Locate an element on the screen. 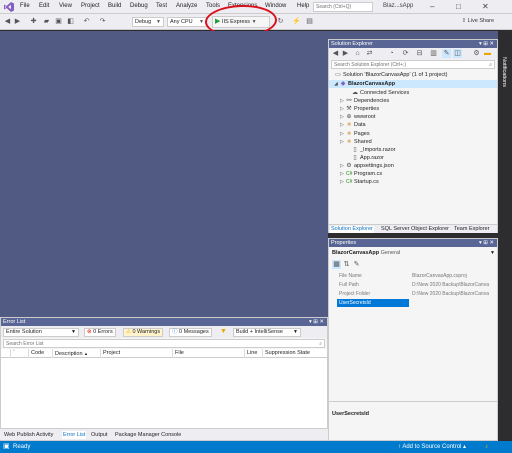 The image size is (512, 453). properties-object-selector: BlazorCanvasApp General ▼ is located at coordinates (414, 253).